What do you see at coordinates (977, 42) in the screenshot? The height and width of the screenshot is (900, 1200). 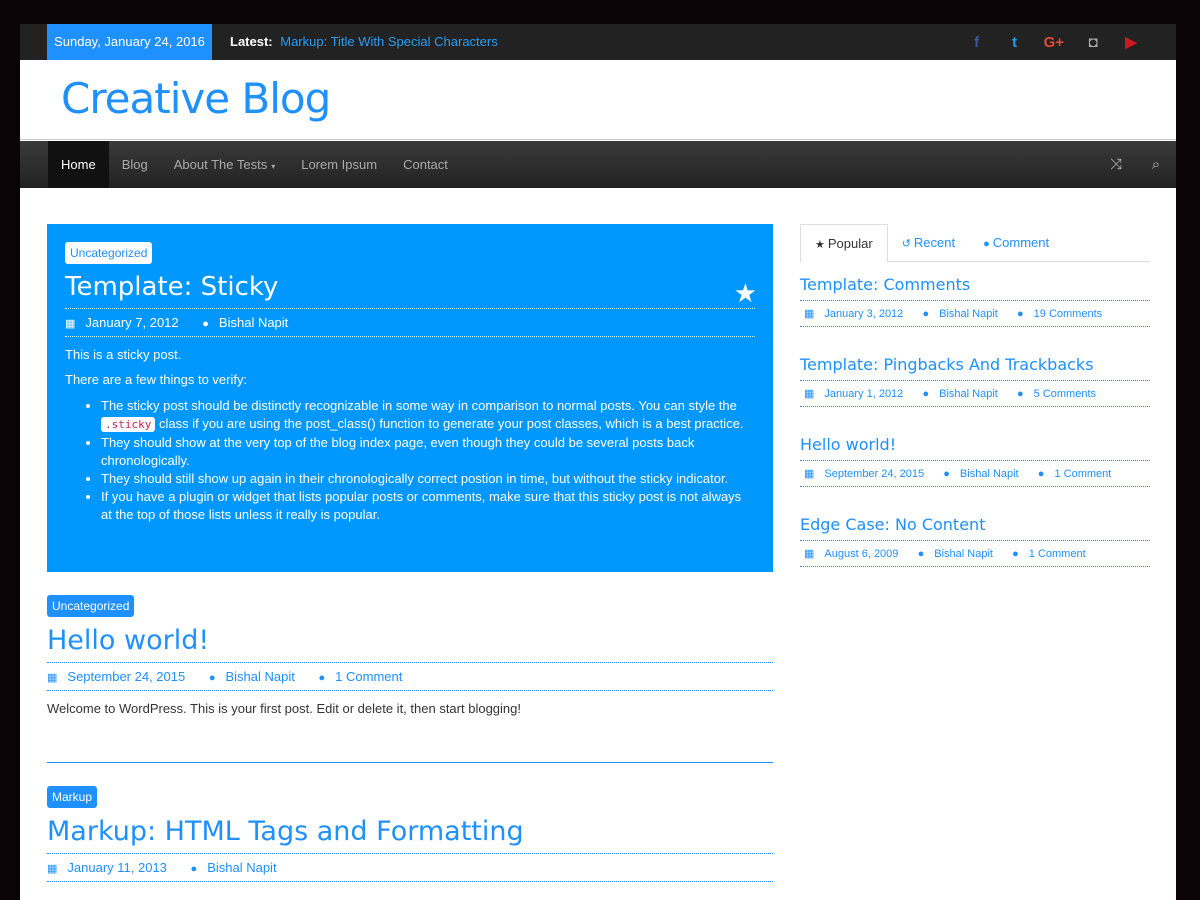 I see `facebook-icon: f` at bounding box center [977, 42].